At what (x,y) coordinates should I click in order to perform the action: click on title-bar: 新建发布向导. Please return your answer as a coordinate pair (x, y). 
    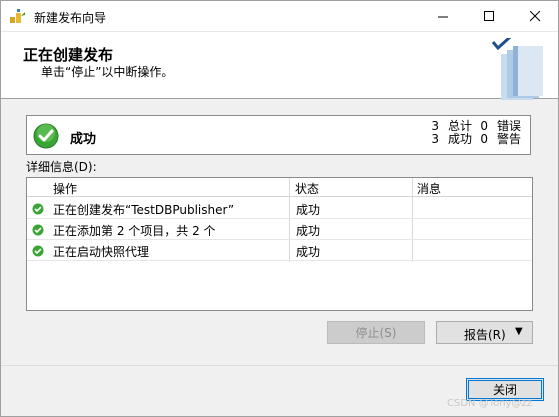
    Looking at the image, I should click on (279, 16).